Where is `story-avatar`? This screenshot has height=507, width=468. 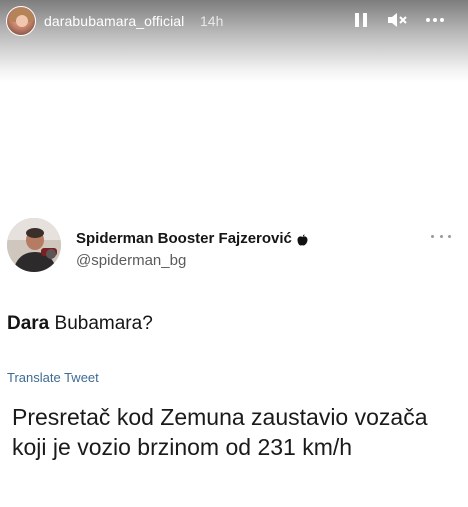
story-avatar is located at coordinates (21, 21).